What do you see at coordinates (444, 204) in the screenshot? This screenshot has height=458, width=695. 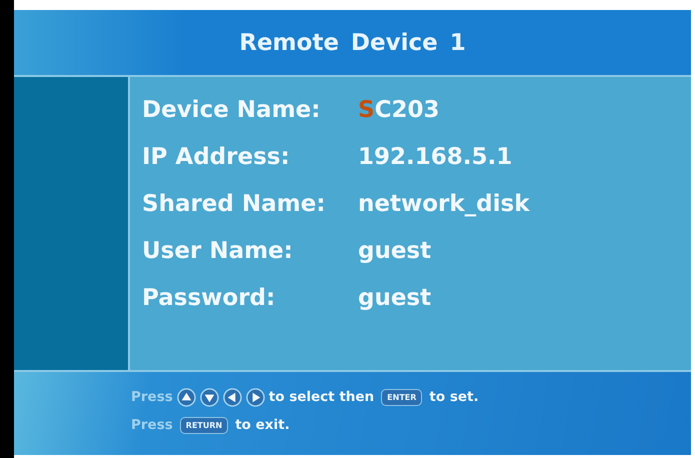 I see `field-value: network_disk` at bounding box center [444, 204].